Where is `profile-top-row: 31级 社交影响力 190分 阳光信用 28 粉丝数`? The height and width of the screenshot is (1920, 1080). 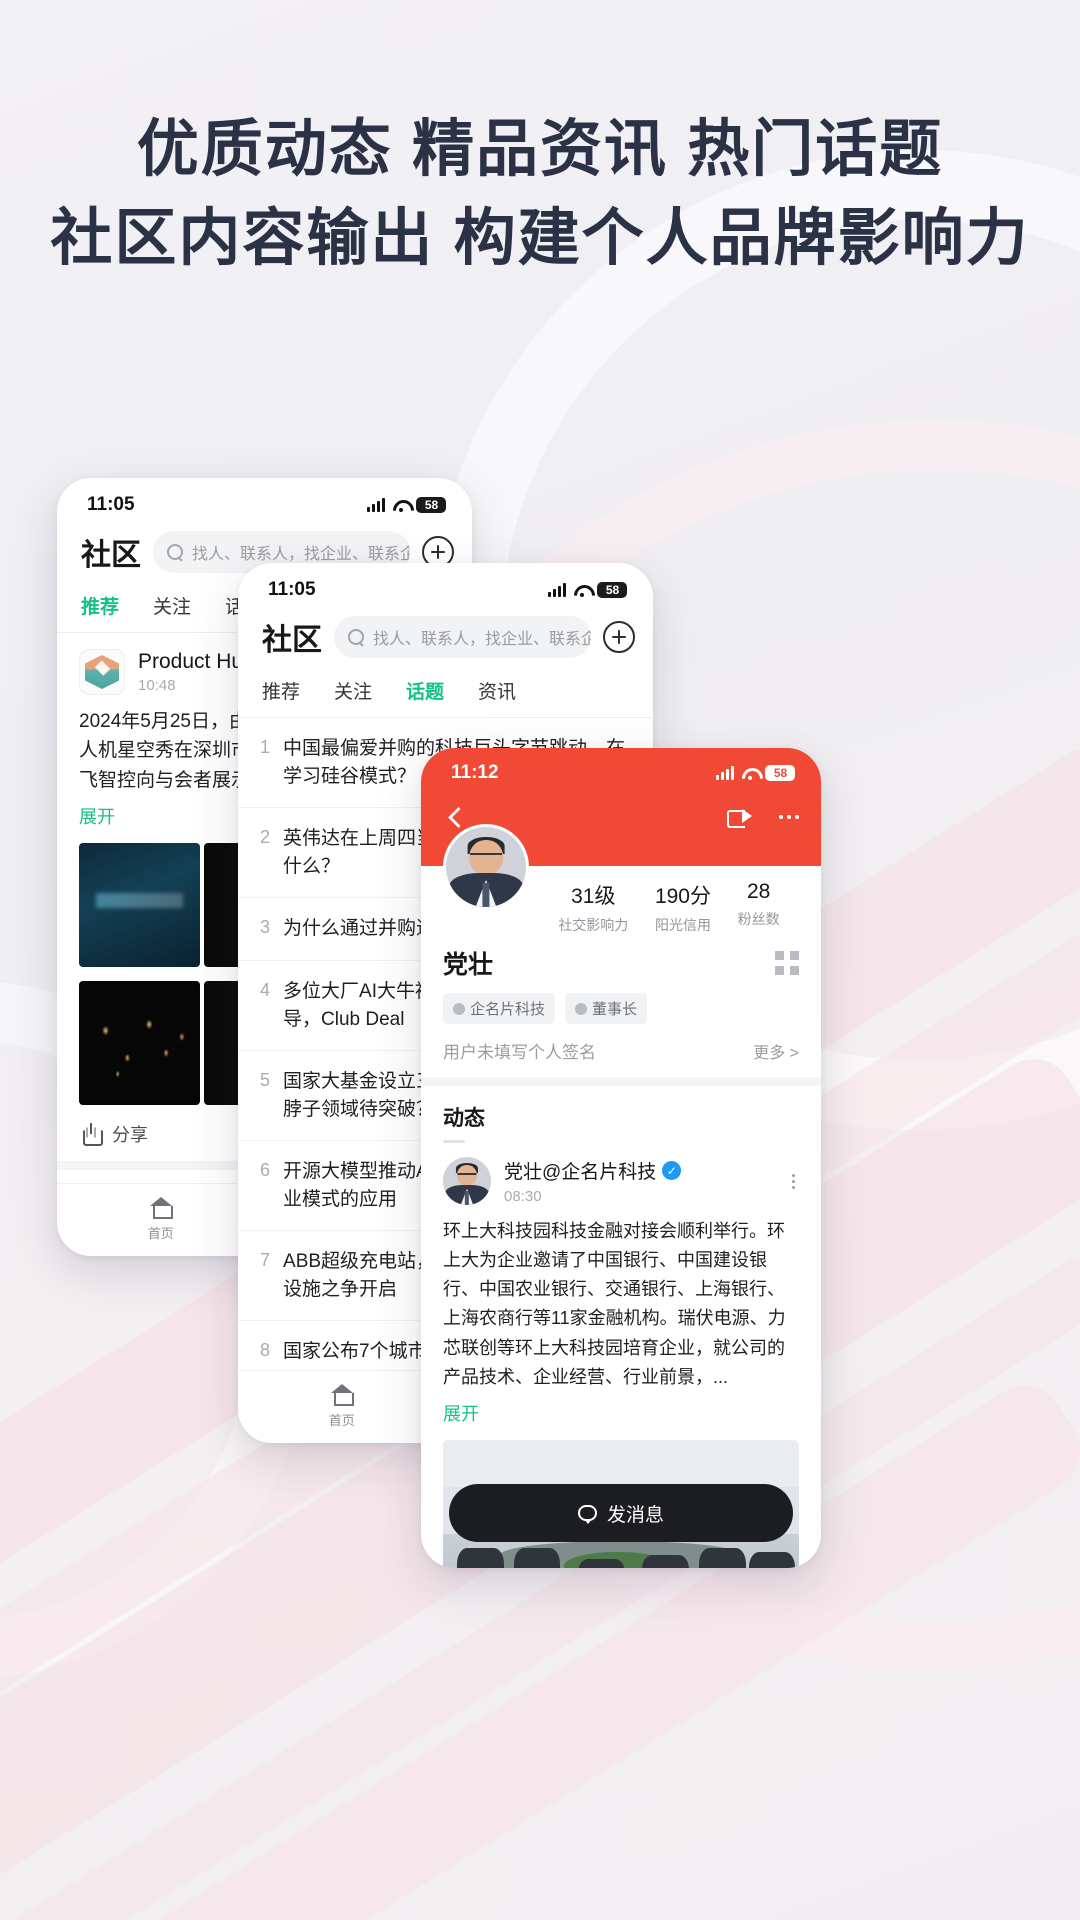 profile-top-row: 31级 社交影响力 190分 阳光信用 28 粉丝数 is located at coordinates (621, 879).